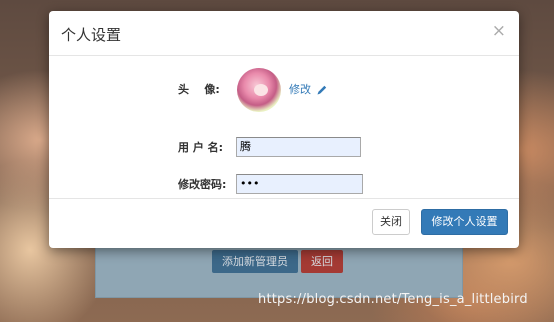 Image resolution: width=554 pixels, height=322 pixels. I want to click on close-icon: ×, so click(499, 31).